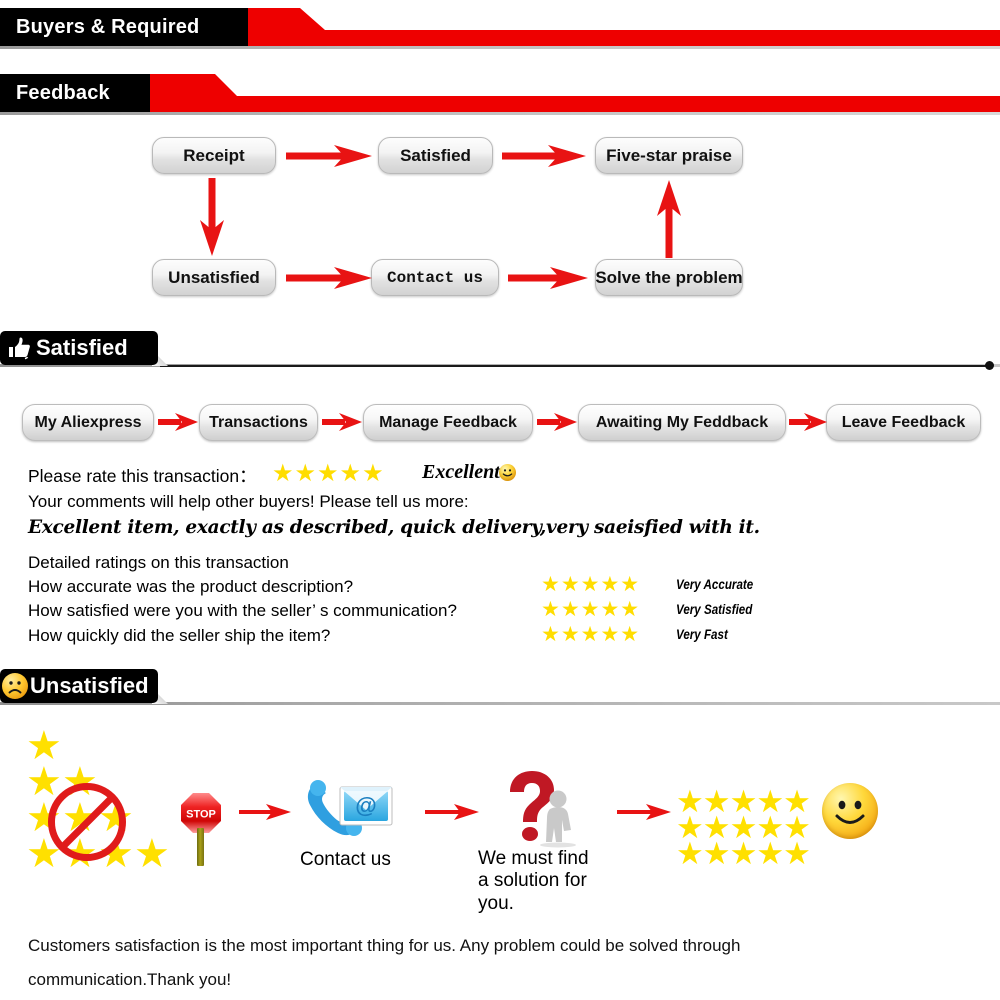 The image size is (1000, 1000). Describe the element at coordinates (989, 365) in the screenshot. I see `satisfied-section-end-dot` at that location.